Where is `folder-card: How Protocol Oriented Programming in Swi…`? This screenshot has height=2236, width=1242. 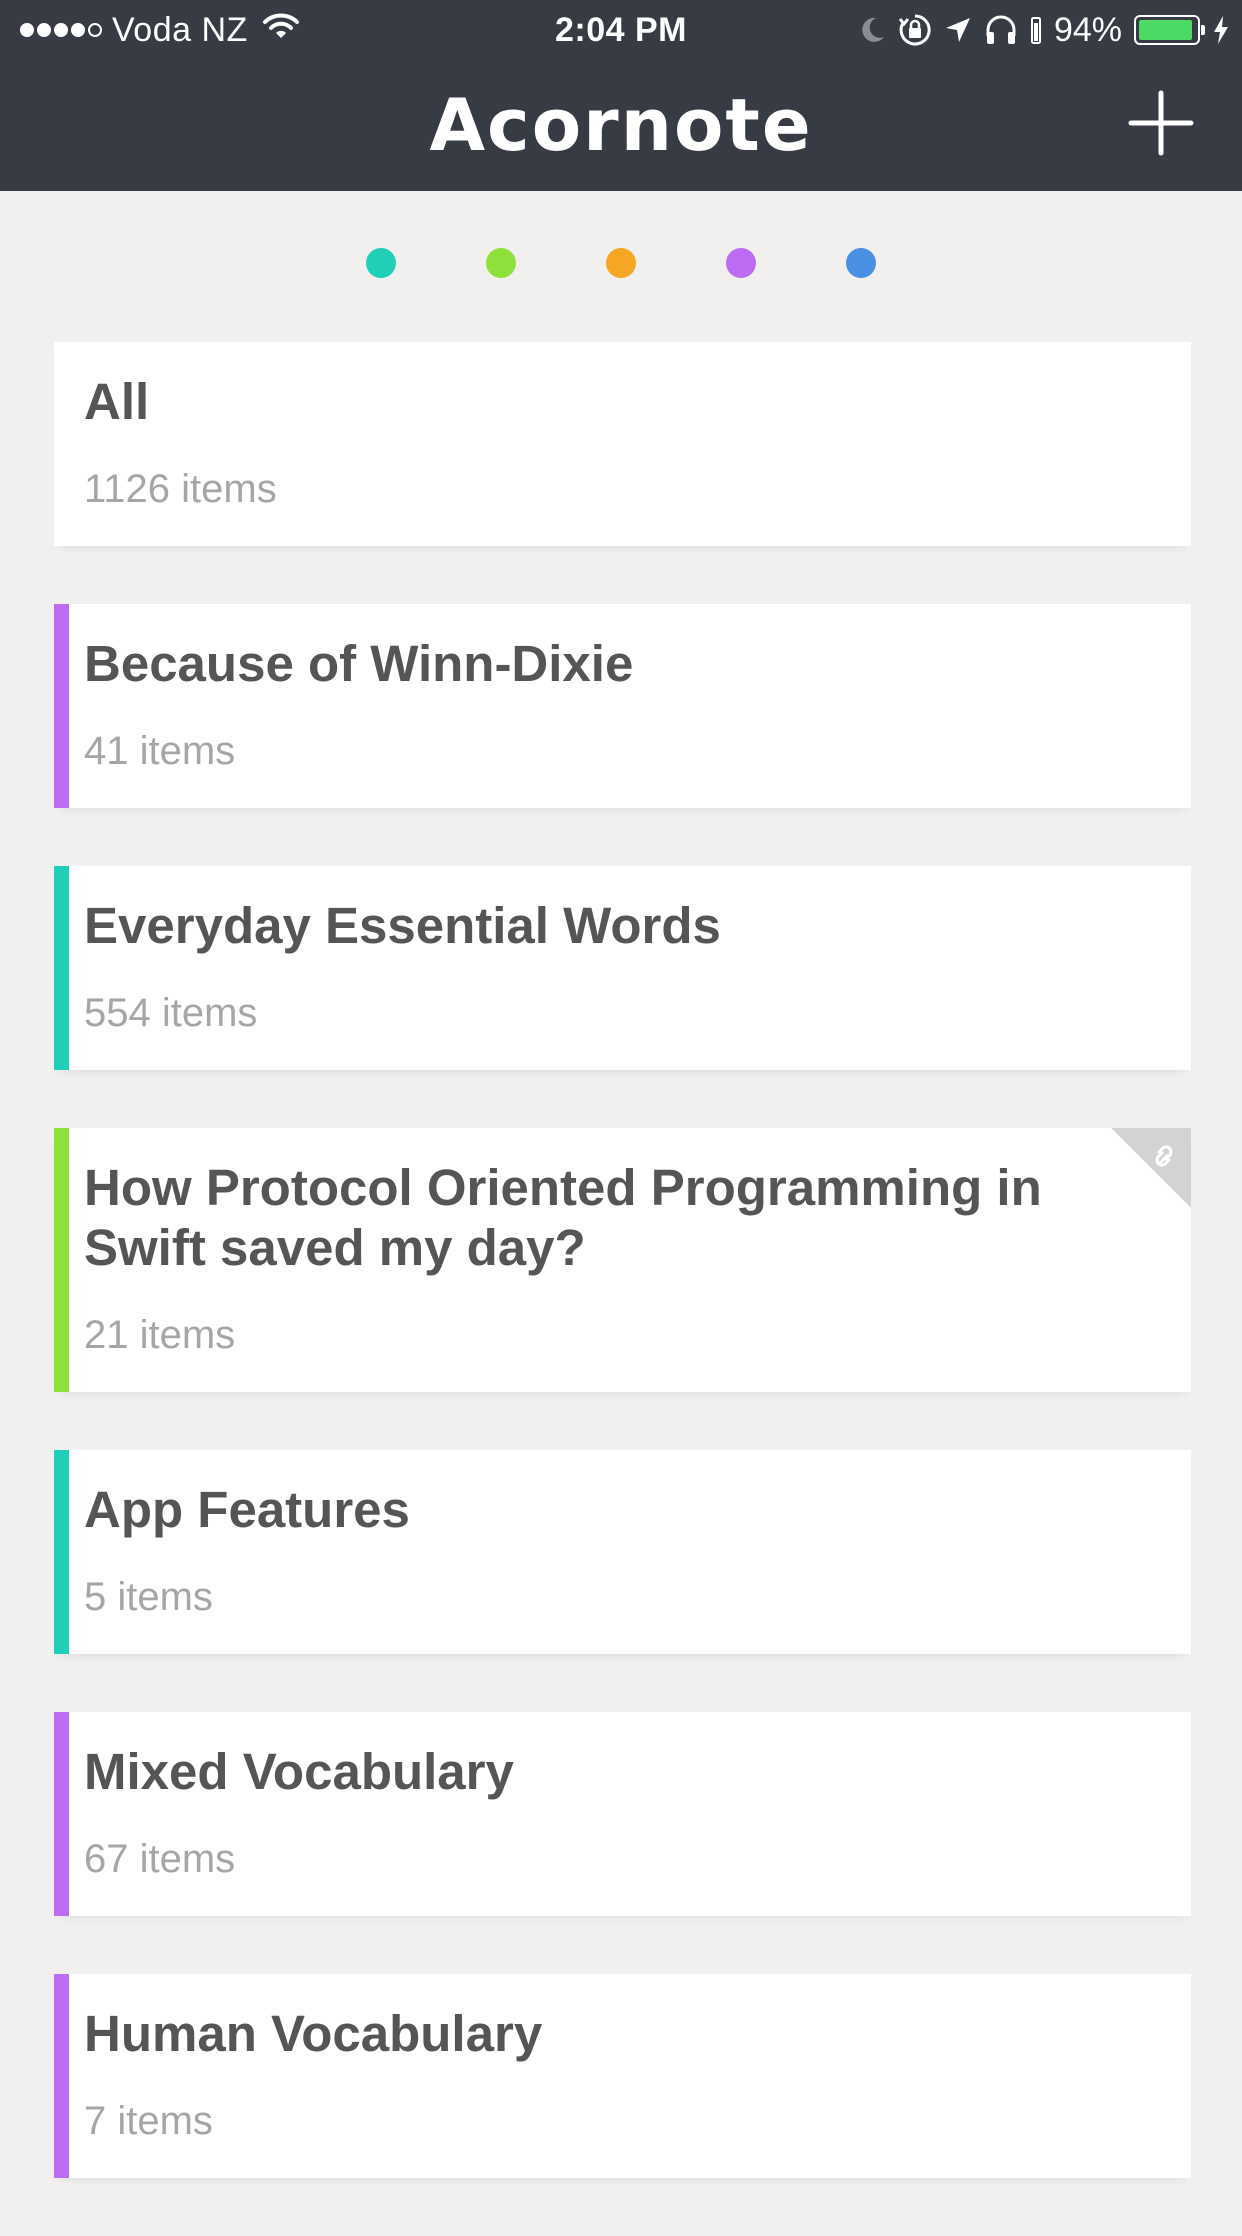
folder-card: How Protocol Oriented Programming in Swi… is located at coordinates (622, 1260).